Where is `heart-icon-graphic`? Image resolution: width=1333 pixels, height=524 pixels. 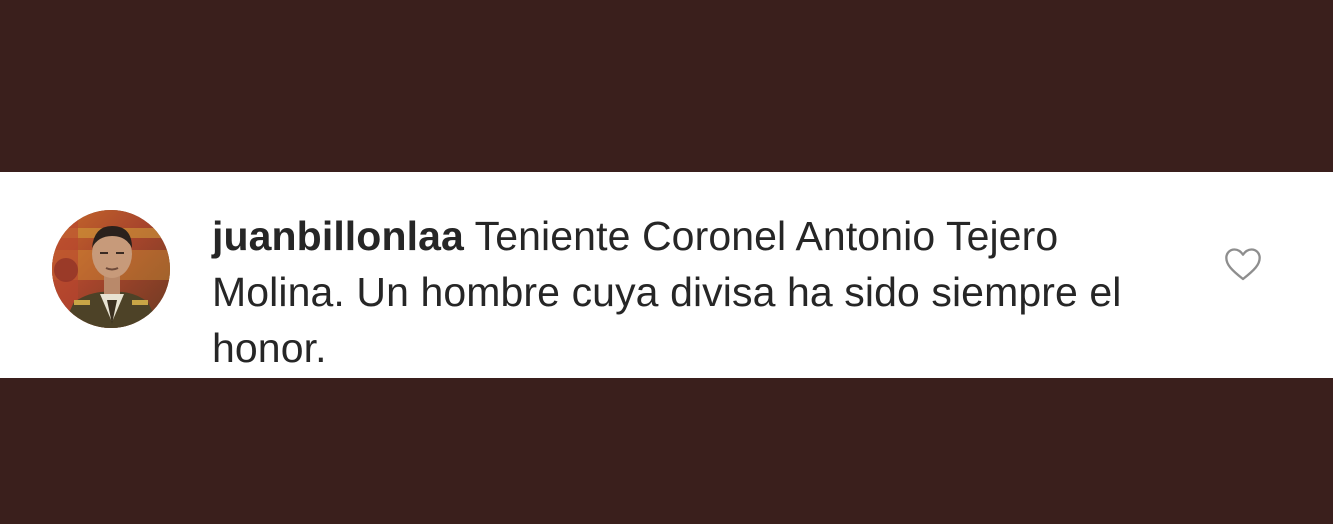
heart-icon-graphic is located at coordinates (1243, 264).